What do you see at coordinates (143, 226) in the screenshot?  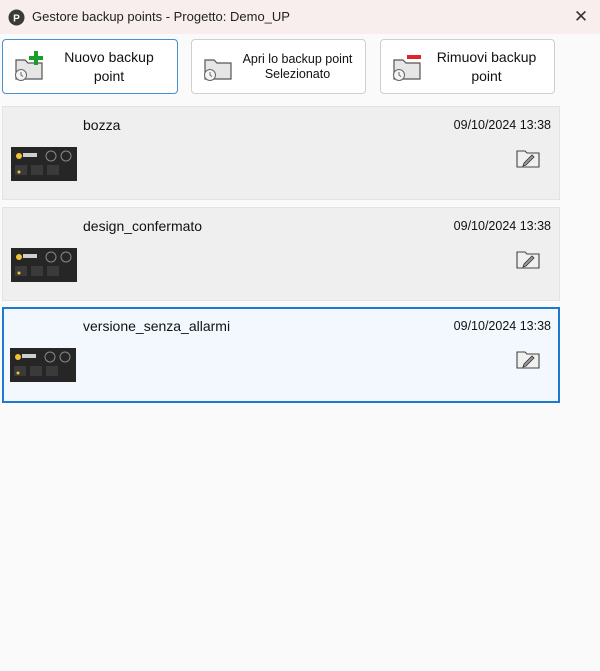 I see `backup-point-name: design_confermato` at bounding box center [143, 226].